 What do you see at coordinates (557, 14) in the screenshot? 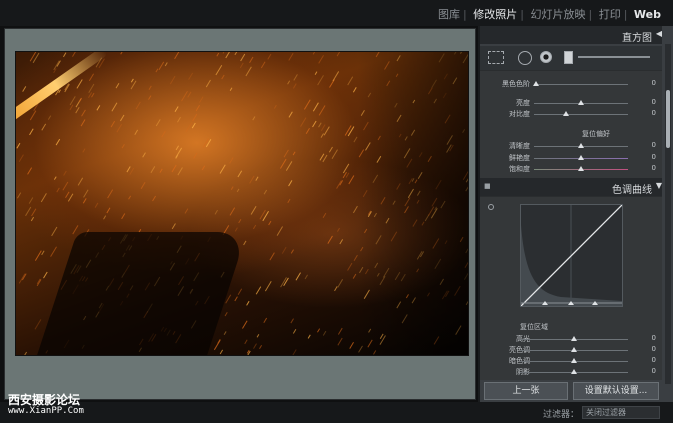
I see `module-slideshow: 幻灯片放映` at bounding box center [557, 14].